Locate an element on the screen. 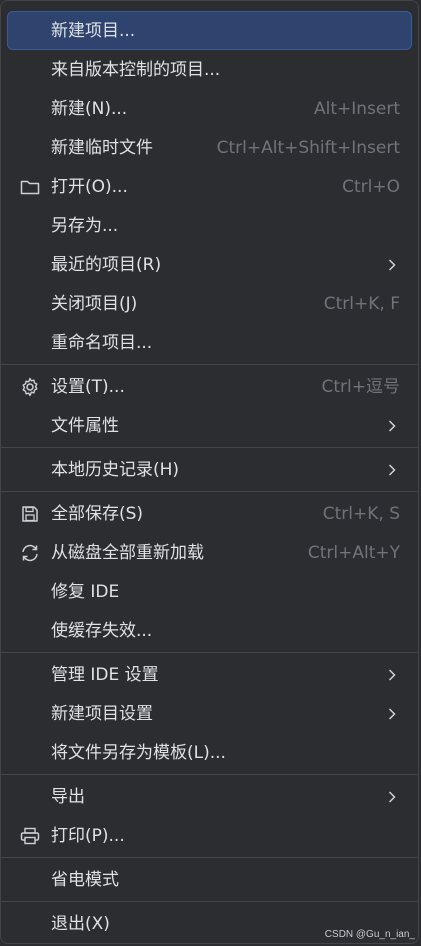 The image size is (421, 946). printer-icon is located at coordinates (30, 836).